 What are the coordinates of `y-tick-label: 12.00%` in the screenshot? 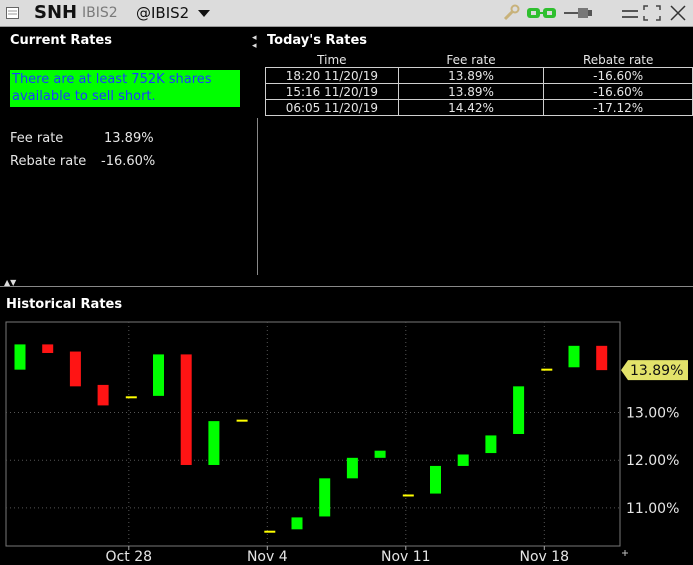 It's located at (652, 461).